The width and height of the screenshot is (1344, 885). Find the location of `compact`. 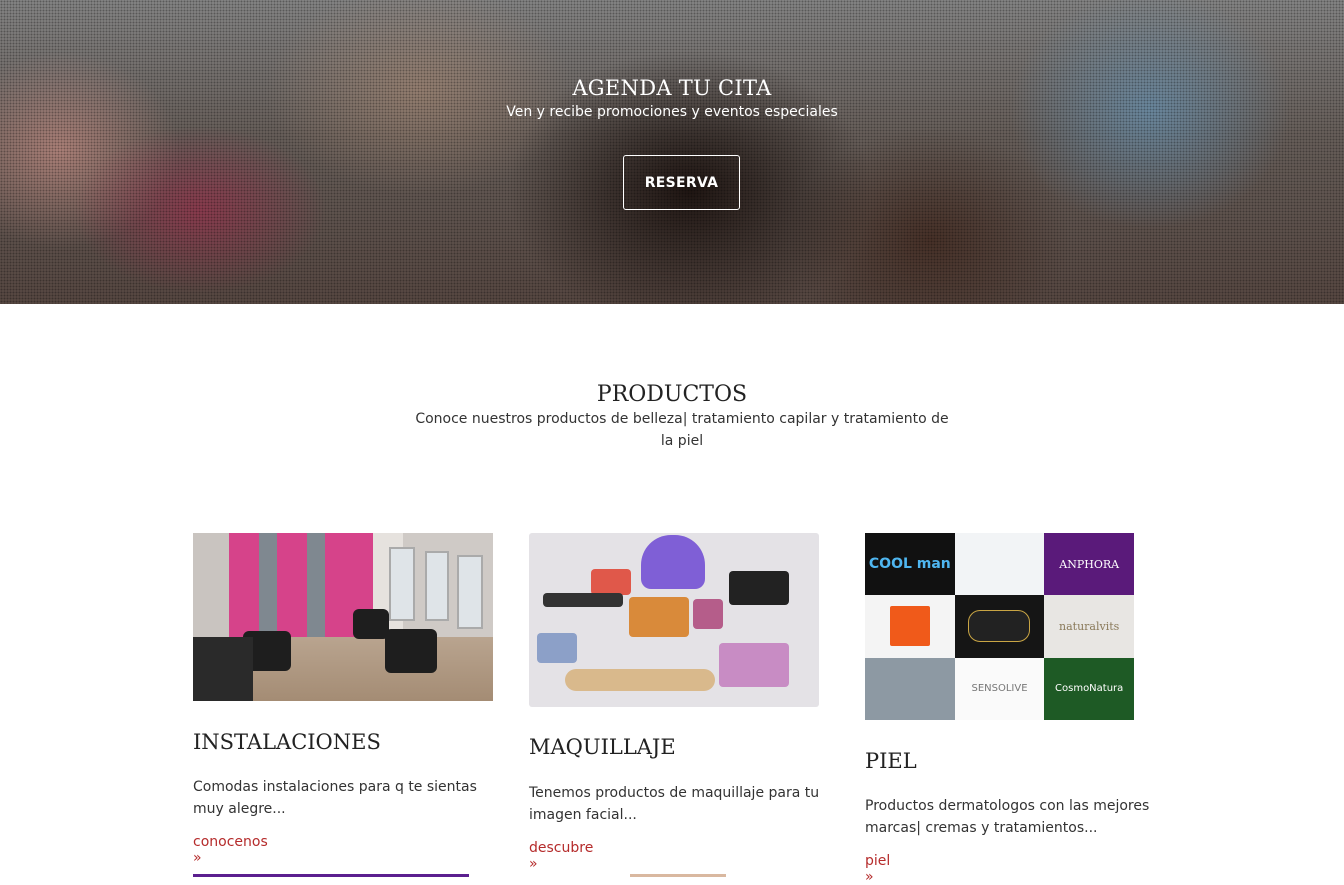

compact is located at coordinates (557, 648).